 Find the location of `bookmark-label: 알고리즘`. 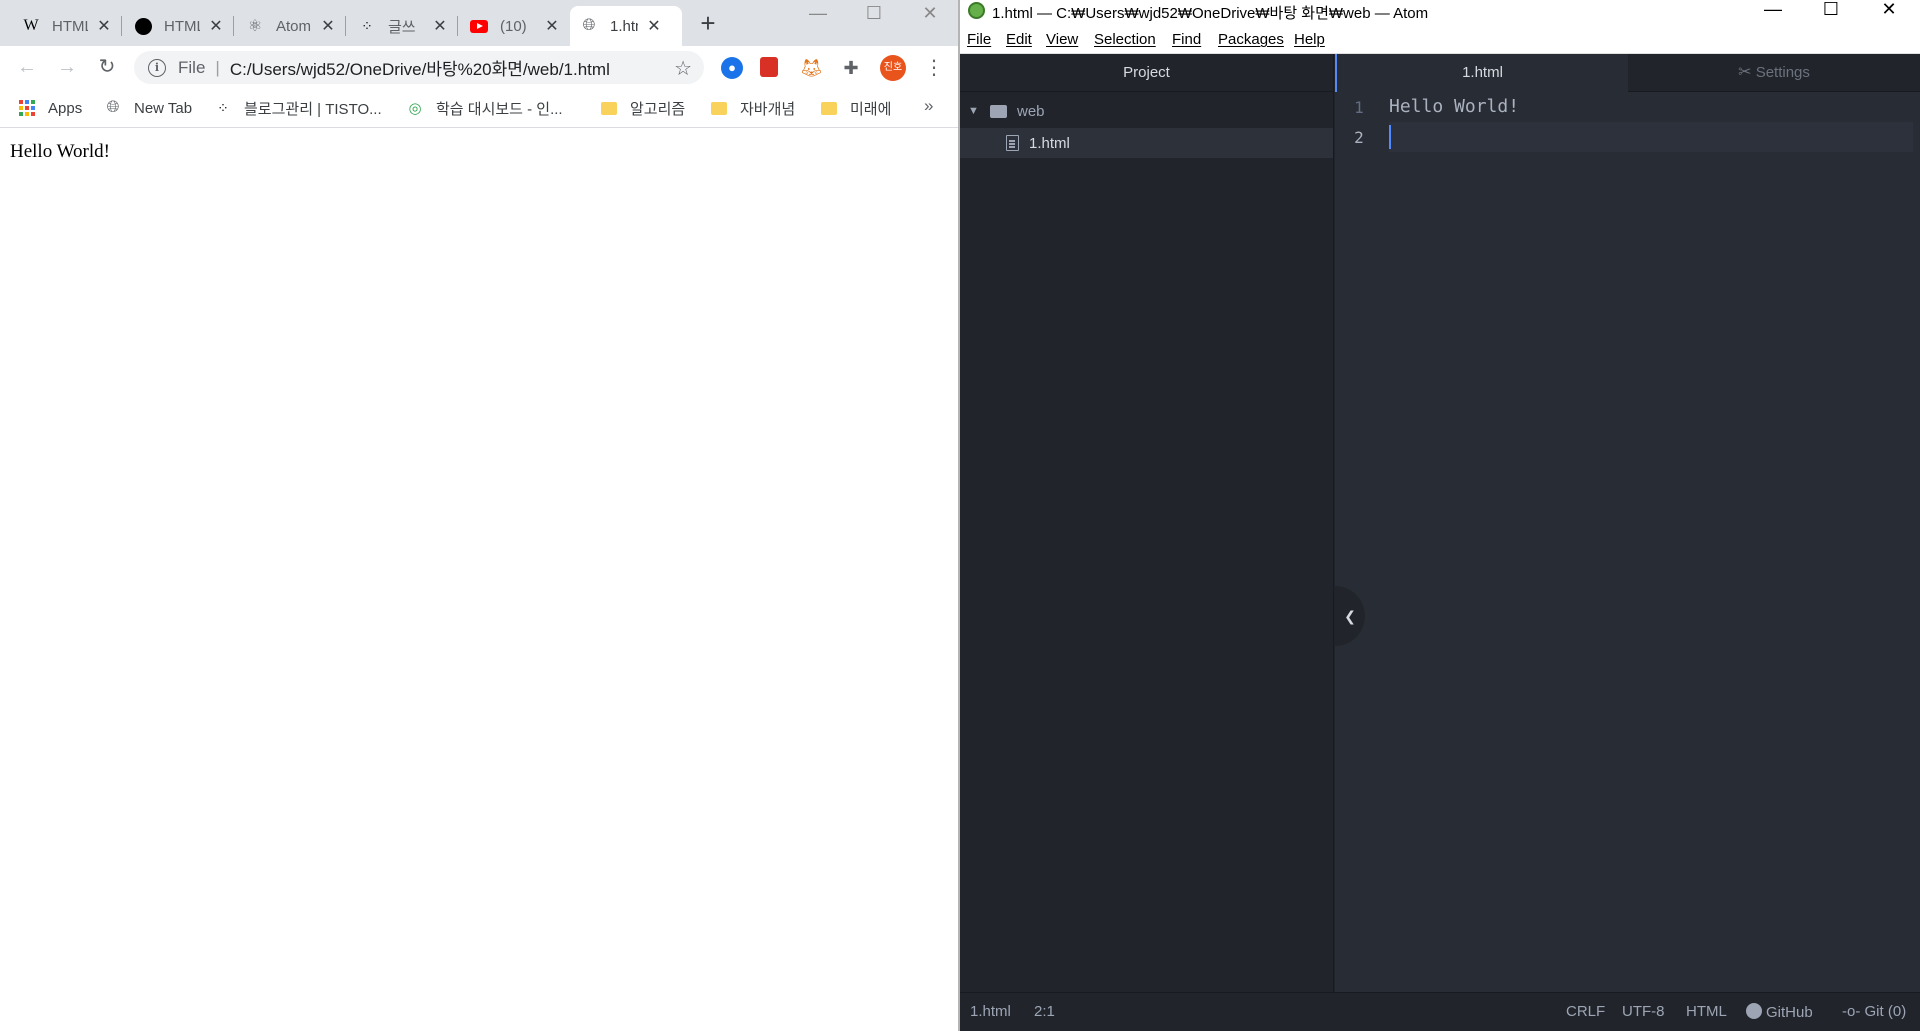

bookmark-label: 알고리즘 is located at coordinates (658, 109).